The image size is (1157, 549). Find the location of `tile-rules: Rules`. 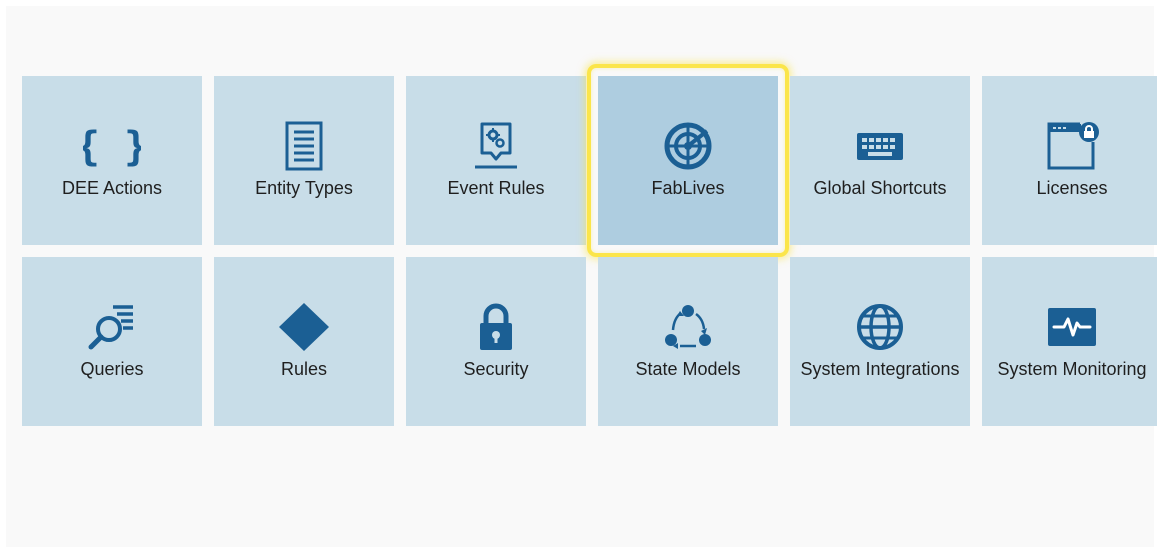

tile-rules: Rules is located at coordinates (304, 341).